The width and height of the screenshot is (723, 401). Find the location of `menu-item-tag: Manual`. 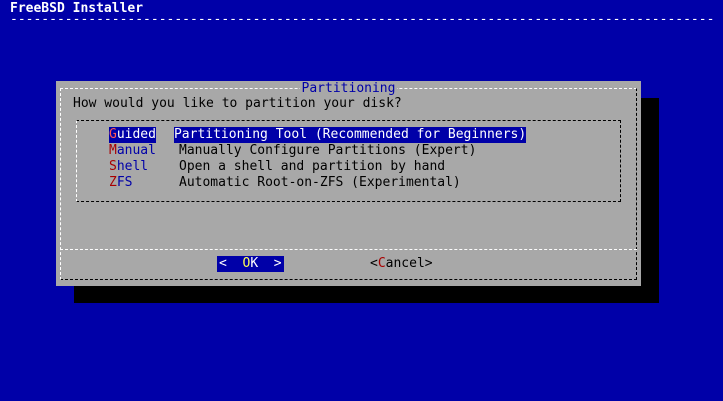

menu-item-tag: Manual is located at coordinates (144, 151).